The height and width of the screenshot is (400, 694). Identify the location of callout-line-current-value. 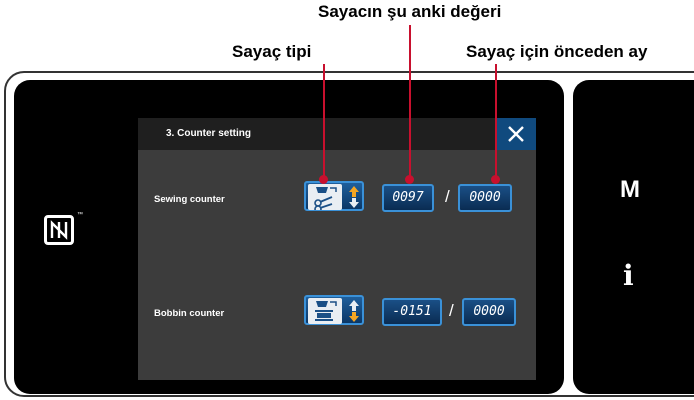
(410, 102).